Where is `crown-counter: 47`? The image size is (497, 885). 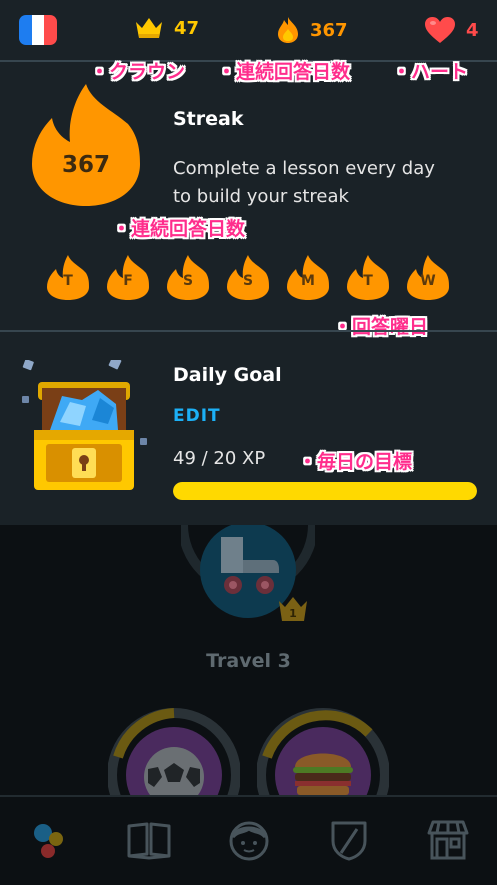 crown-counter: 47 is located at coordinates (166, 28).